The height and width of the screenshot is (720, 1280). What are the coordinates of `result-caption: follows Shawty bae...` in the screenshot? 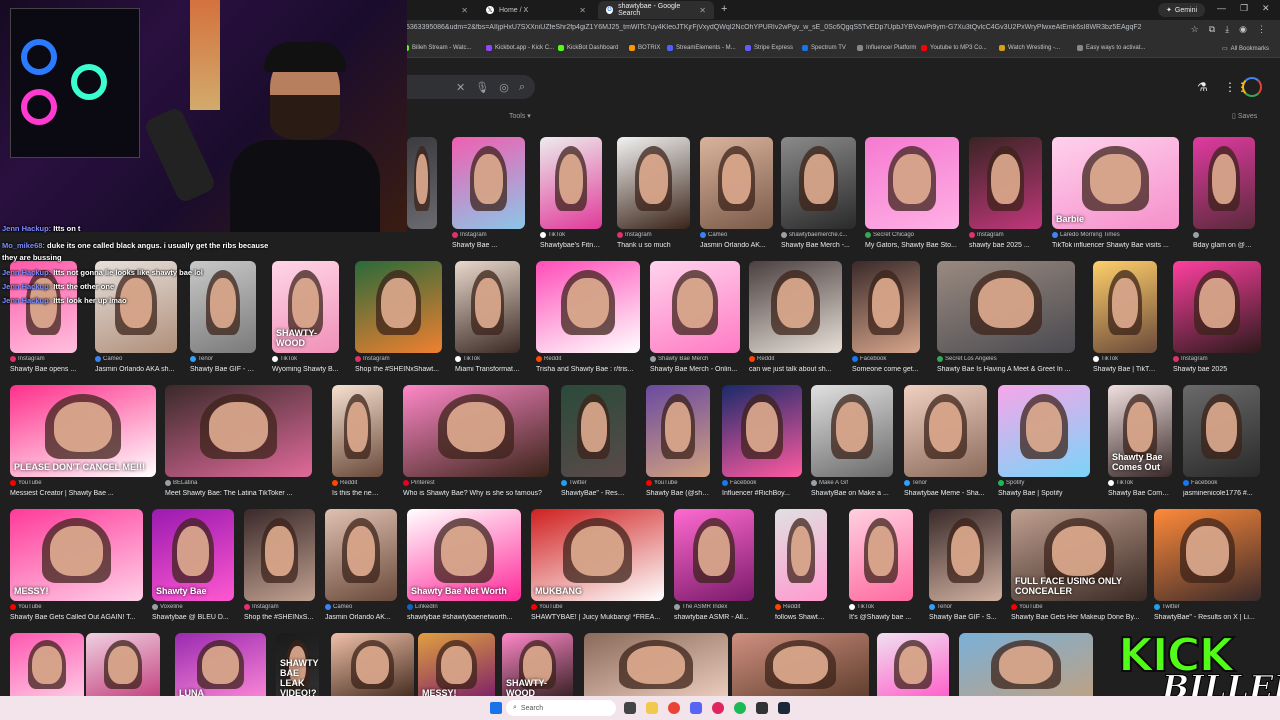 It's located at (801, 617).